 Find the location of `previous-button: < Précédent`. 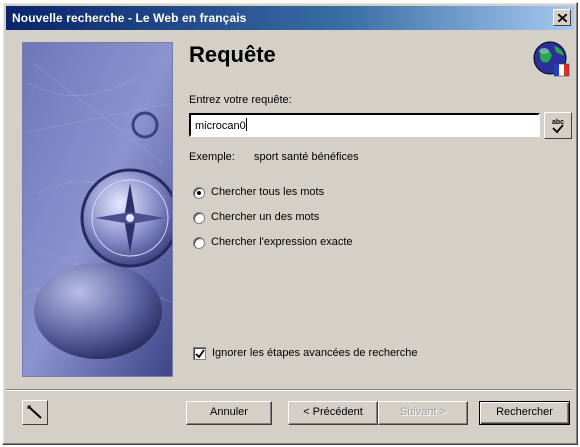

previous-button: < Précédent is located at coordinates (333, 413).